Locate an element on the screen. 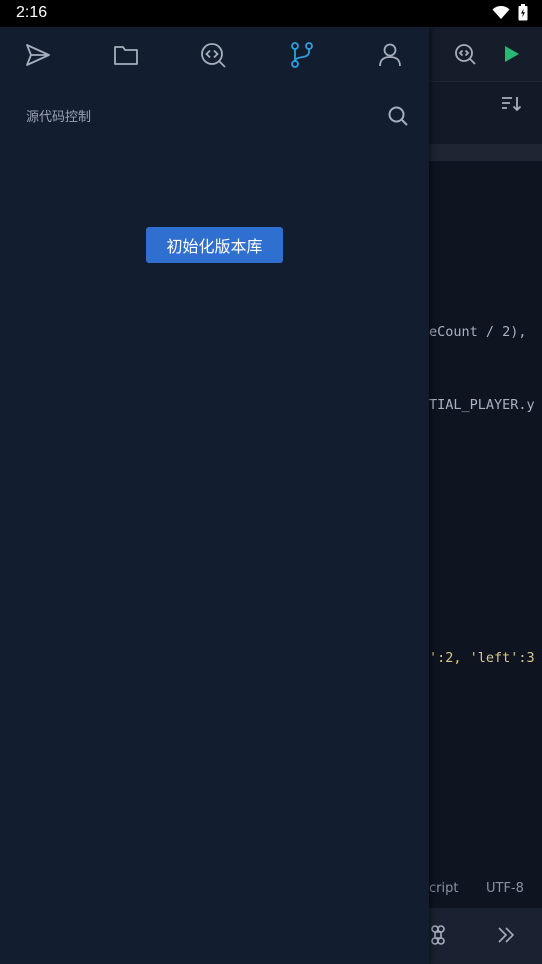 The width and height of the screenshot is (542, 964). panel-title: 源代码控制 is located at coordinates (59, 117).